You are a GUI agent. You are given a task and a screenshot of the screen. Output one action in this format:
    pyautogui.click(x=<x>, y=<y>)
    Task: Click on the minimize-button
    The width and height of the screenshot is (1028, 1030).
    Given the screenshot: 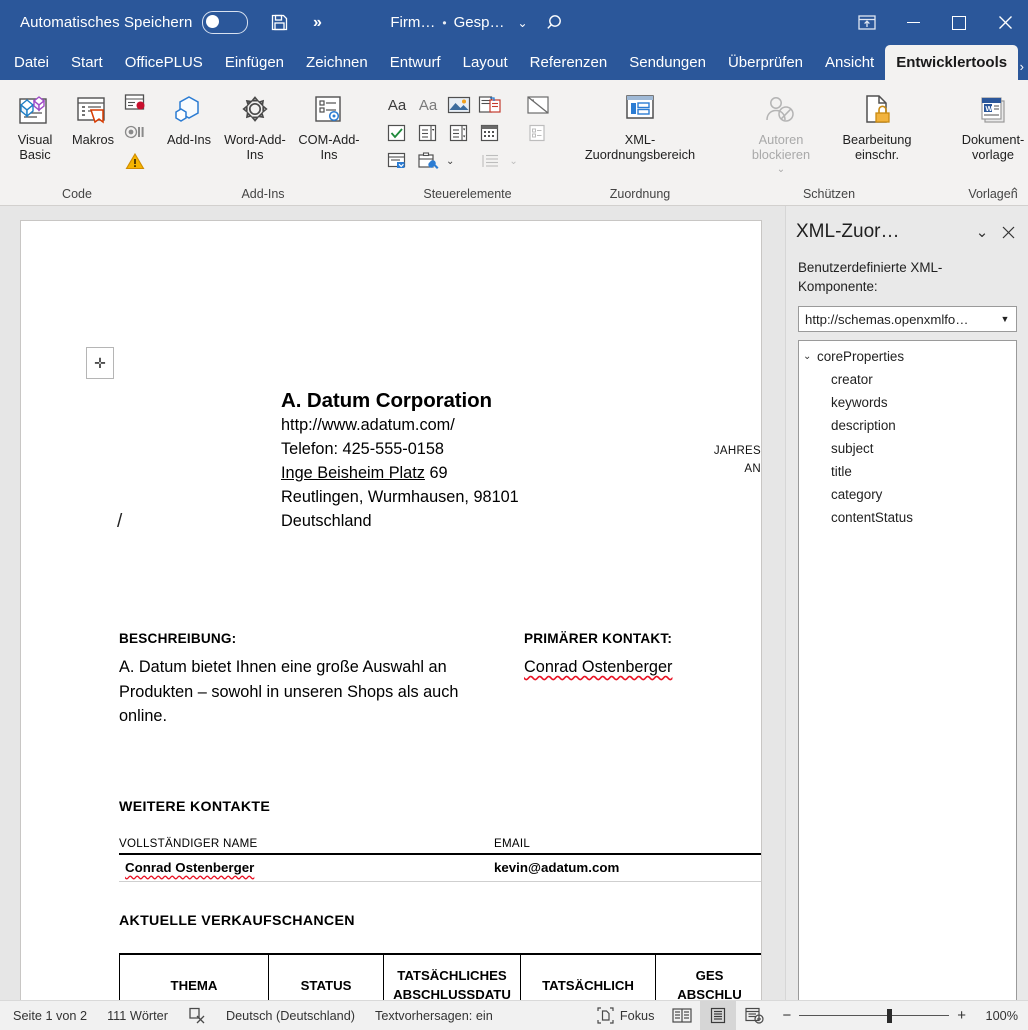 What is the action you would take?
    pyautogui.click(x=913, y=22)
    